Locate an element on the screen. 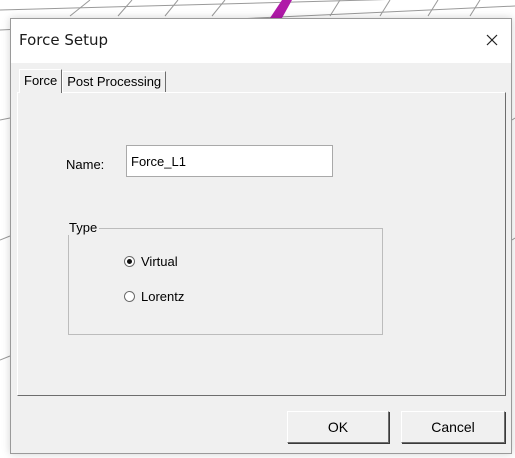 The width and height of the screenshot is (515, 458). cancel-button: Cancel is located at coordinates (453, 427).